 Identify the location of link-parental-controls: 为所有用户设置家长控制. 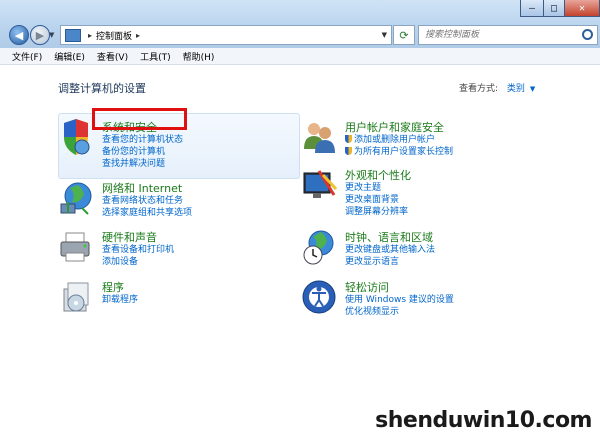
(399, 152).